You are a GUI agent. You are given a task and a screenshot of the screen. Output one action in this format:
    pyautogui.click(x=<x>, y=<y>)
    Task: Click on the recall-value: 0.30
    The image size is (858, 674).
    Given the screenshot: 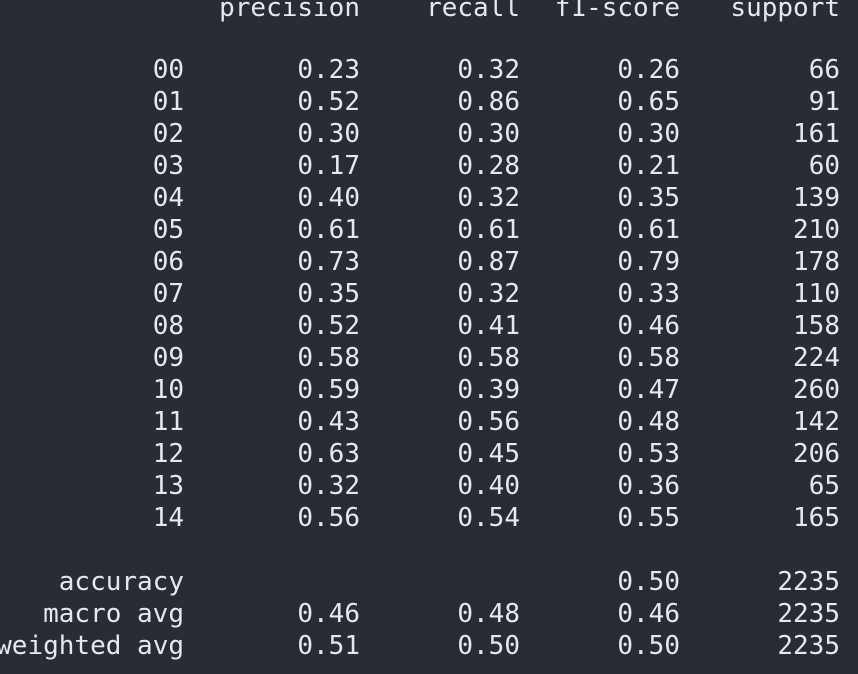 What is the action you would take?
    pyautogui.click(x=488, y=134)
    